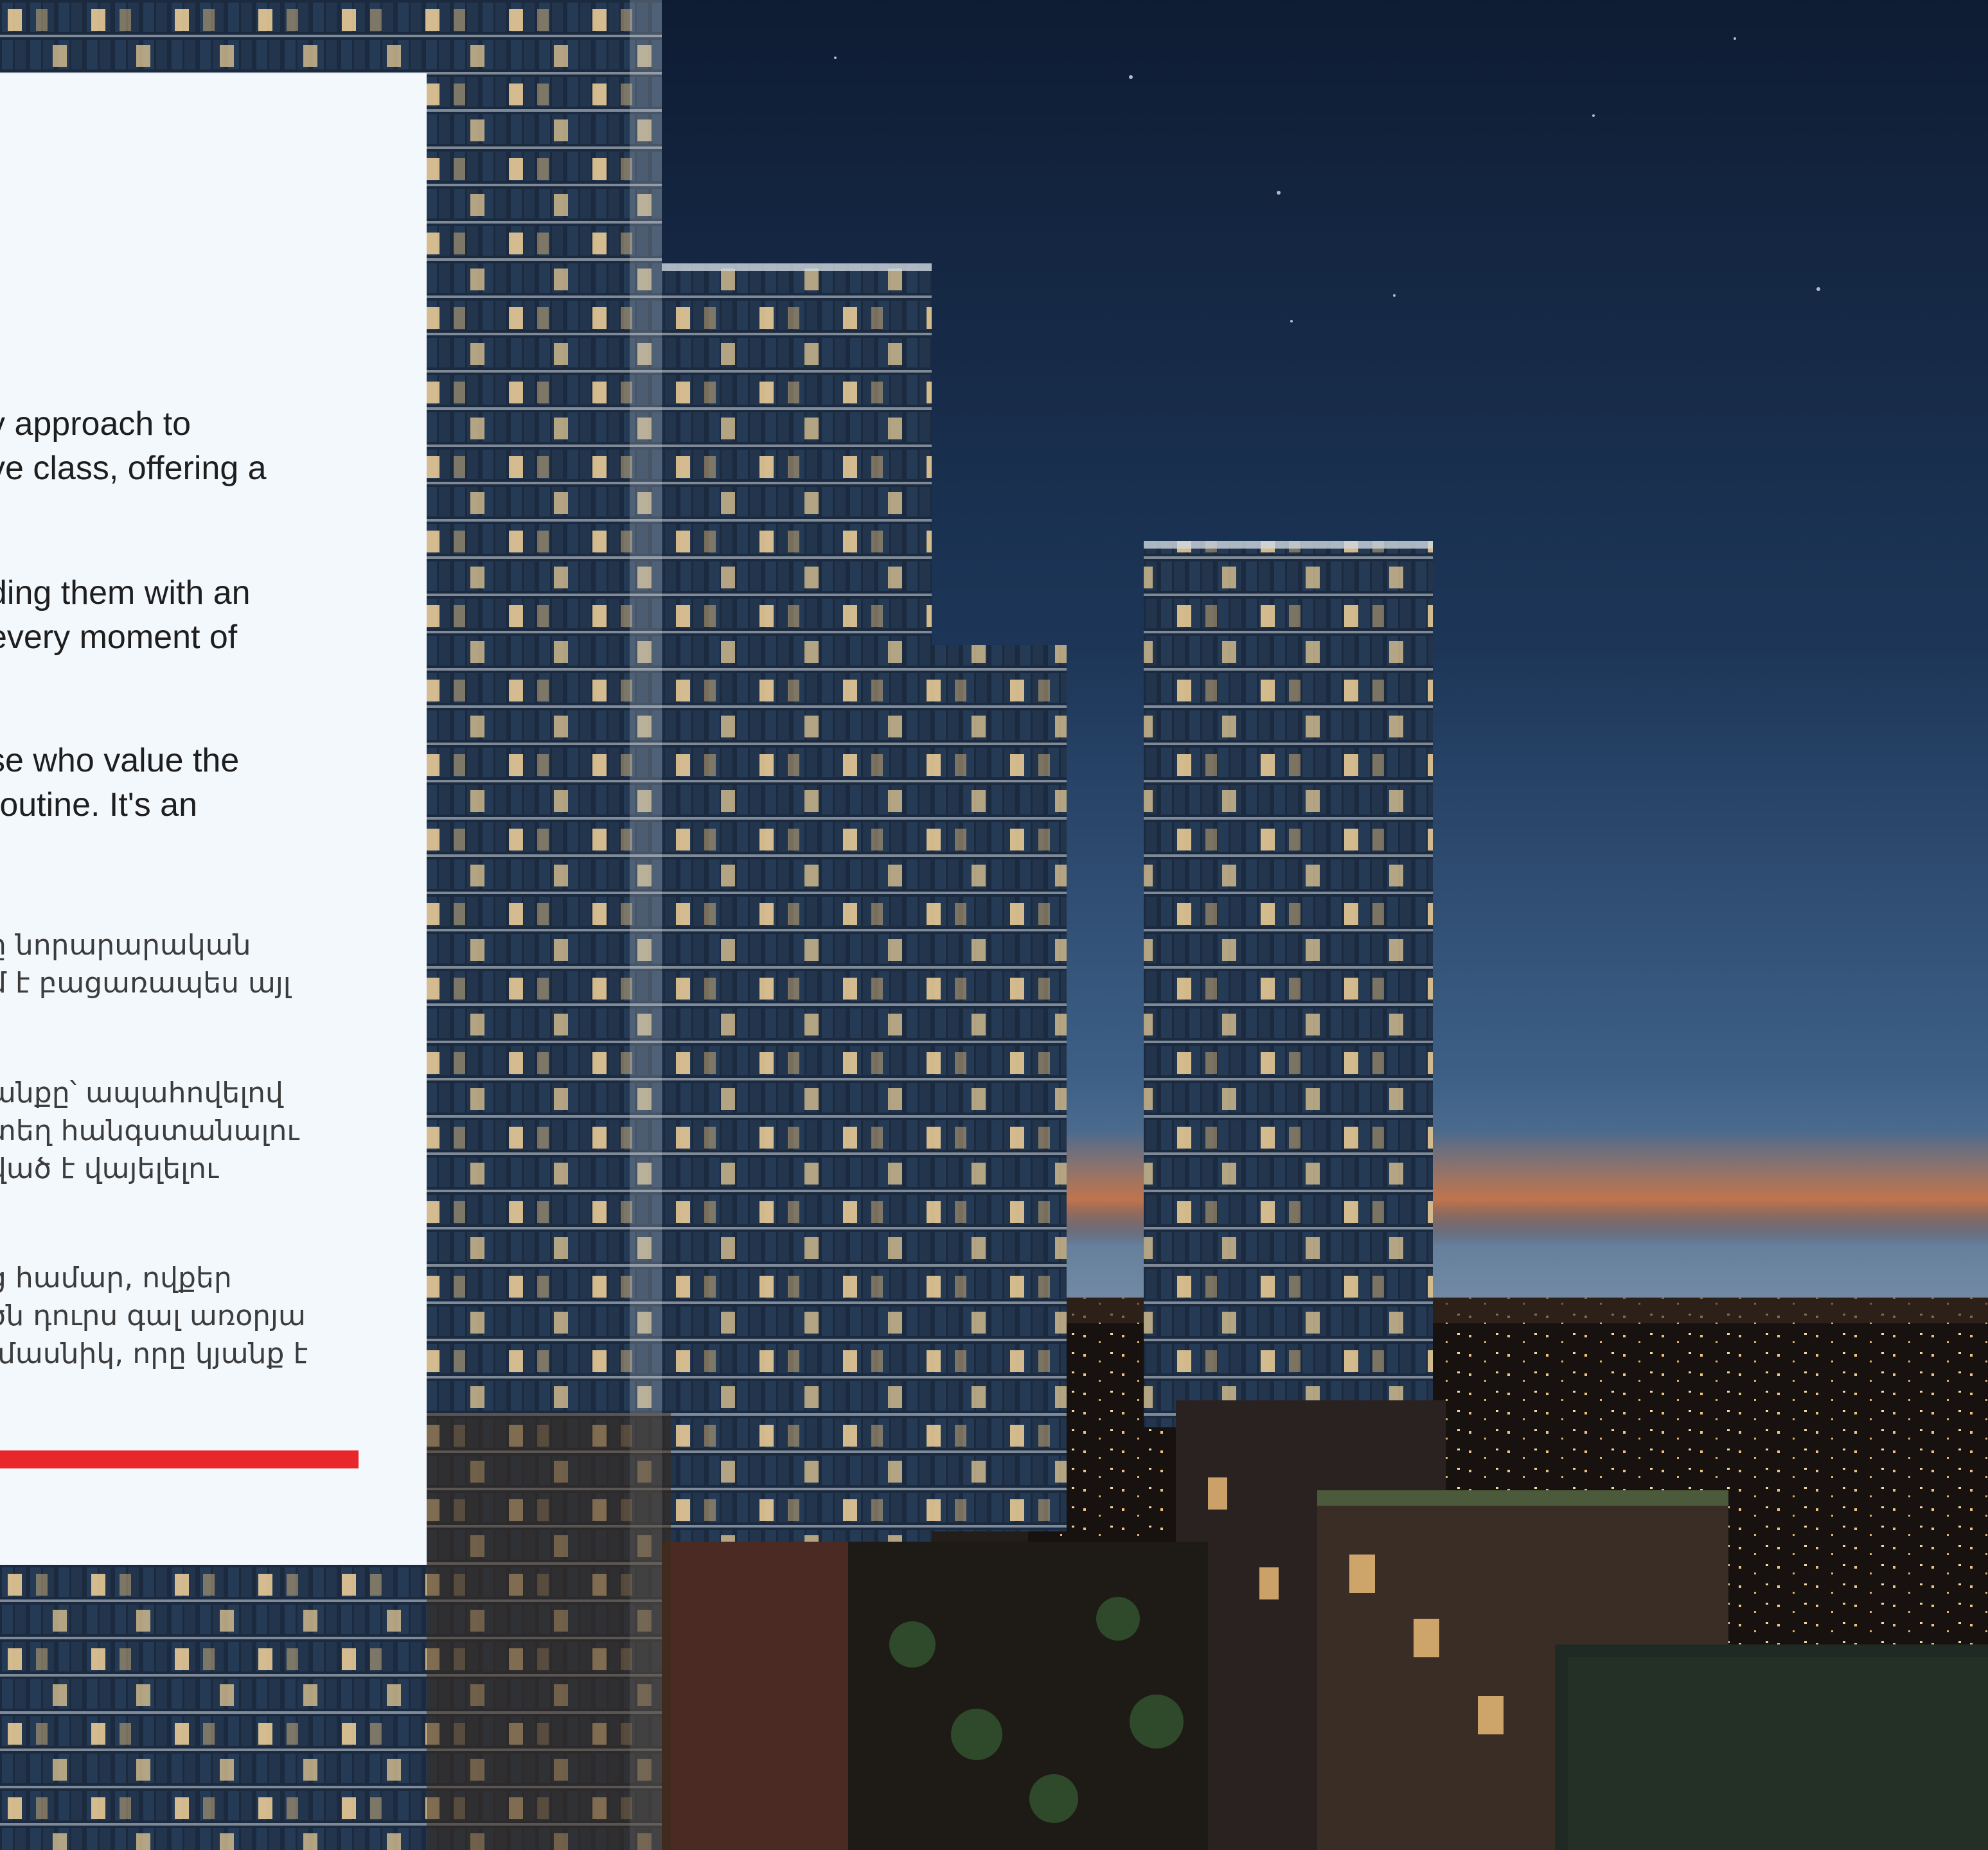 This screenshot has height=1850, width=1988. Describe the element at coordinates (145, 965) in the screenshot. I see `armenian-paragraph-1: ը նորարարական մ է բացառապես այլ` at that location.